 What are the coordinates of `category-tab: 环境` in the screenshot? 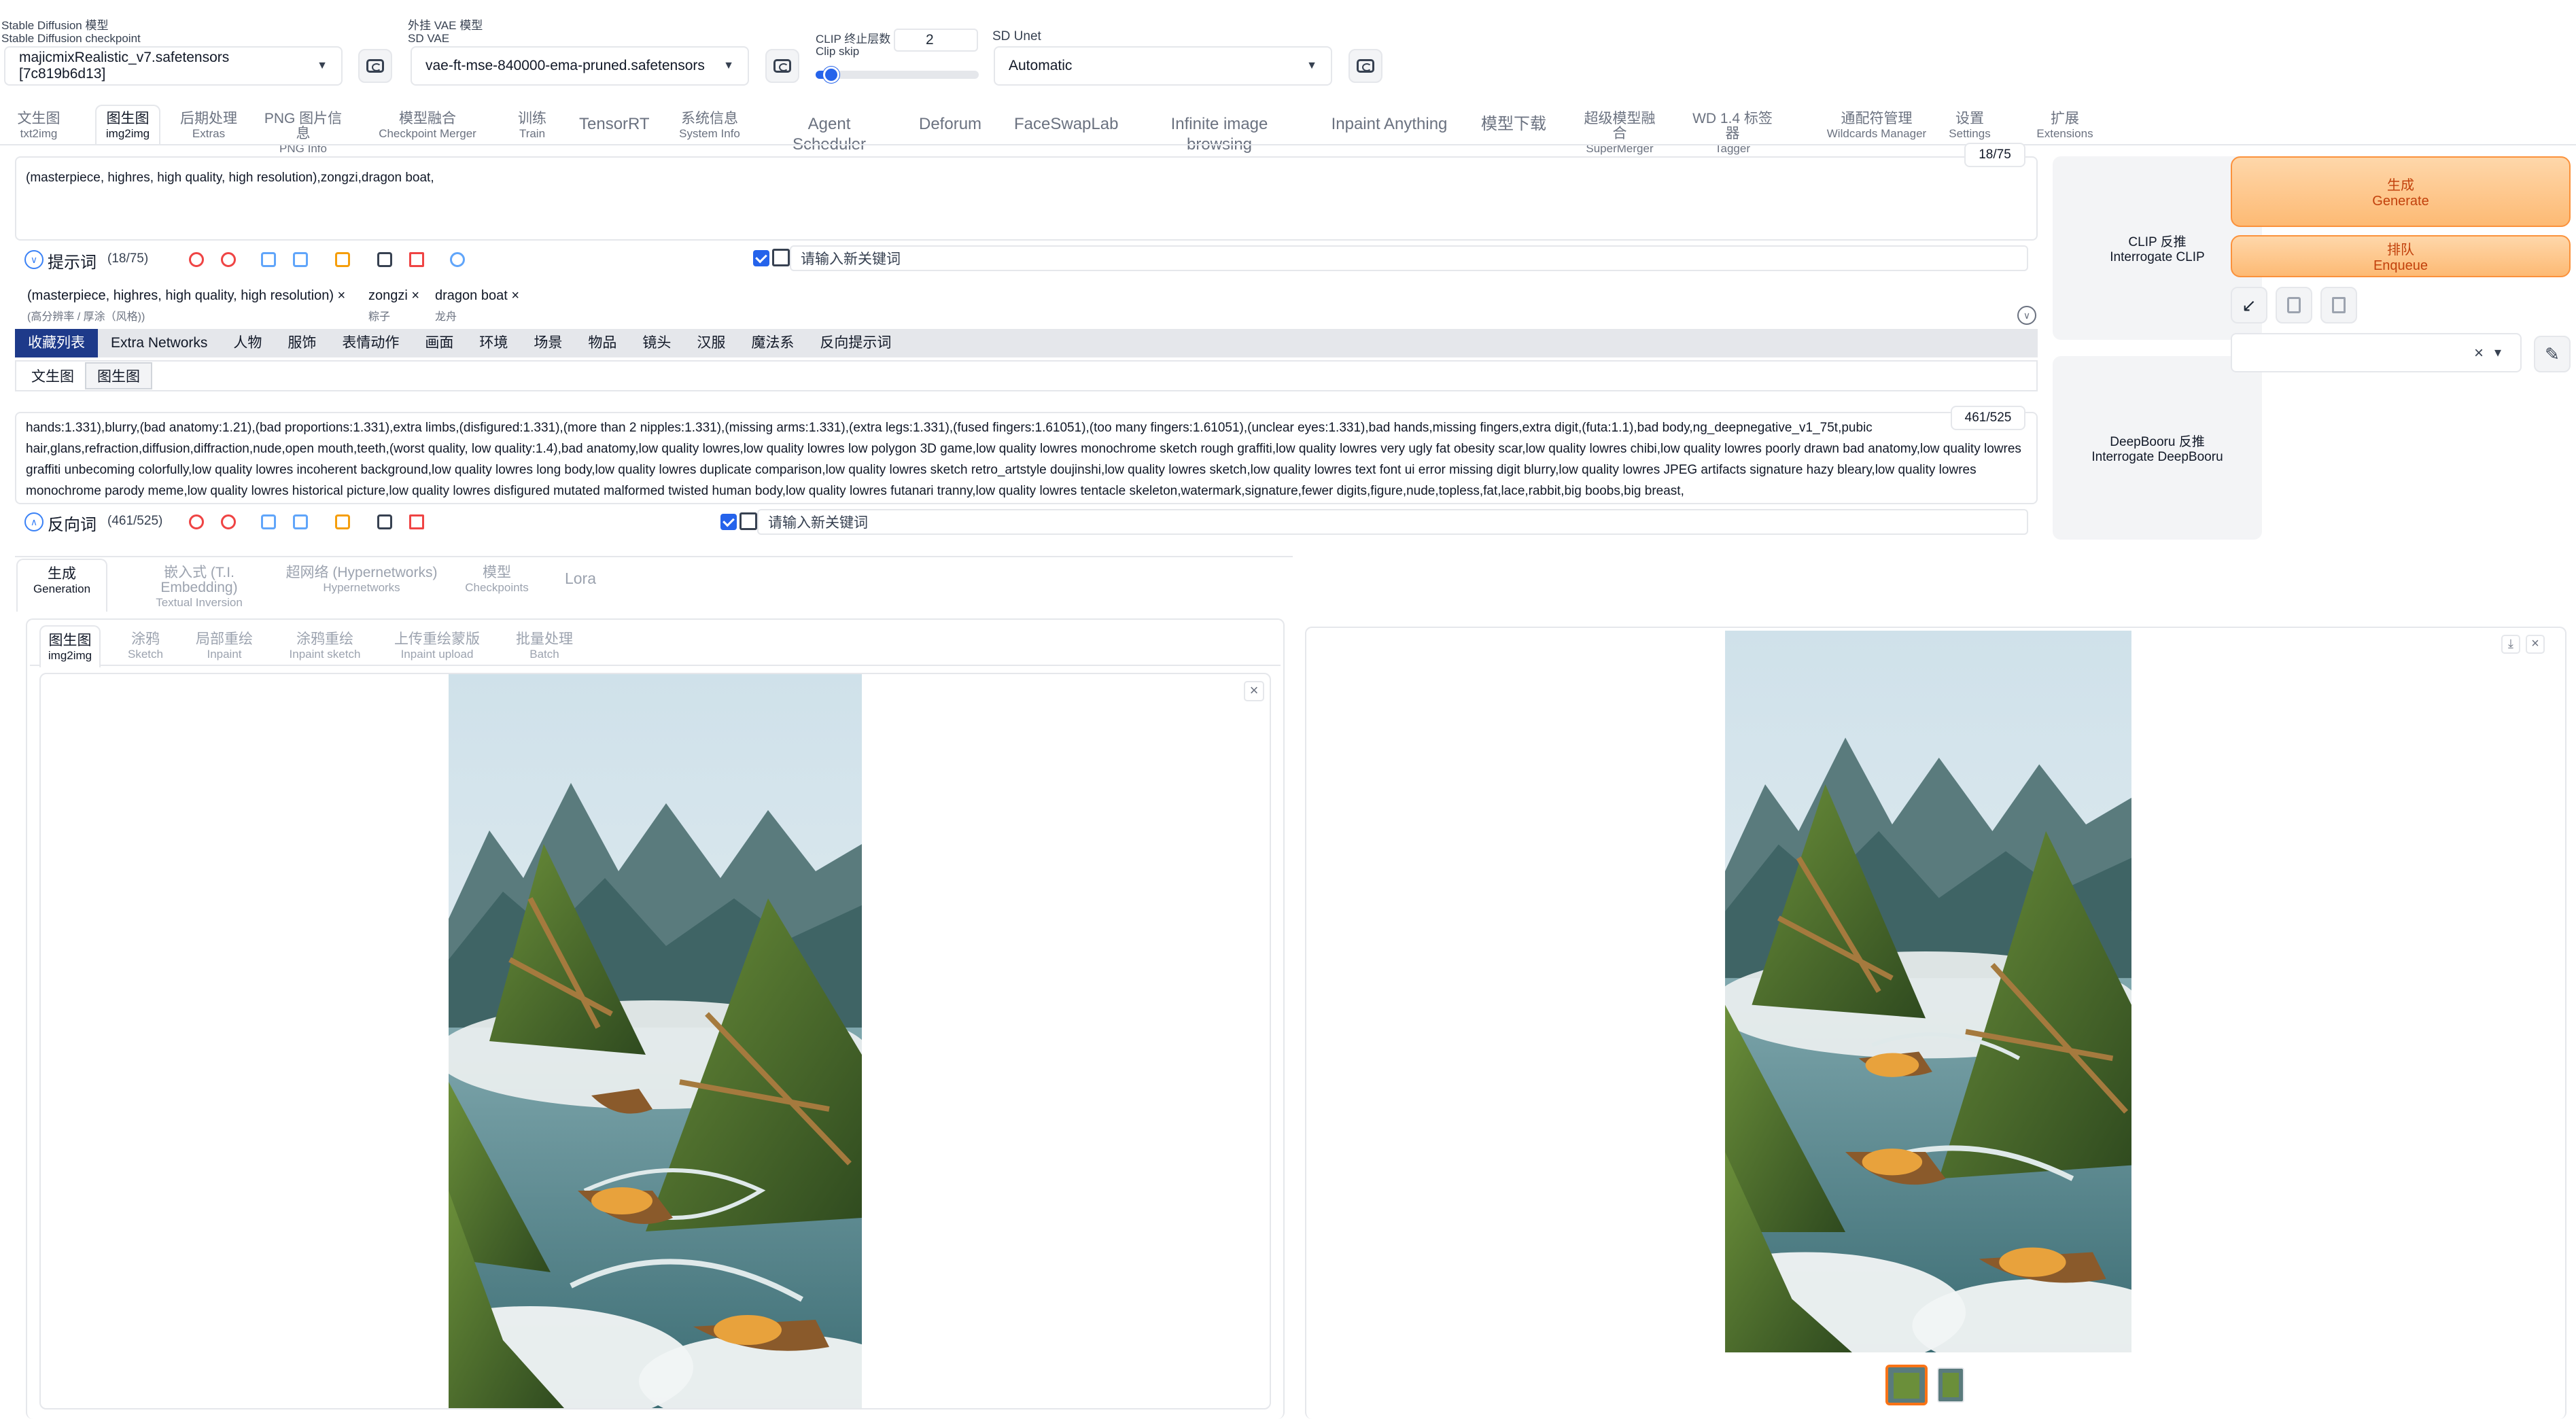 It's located at (493, 343).